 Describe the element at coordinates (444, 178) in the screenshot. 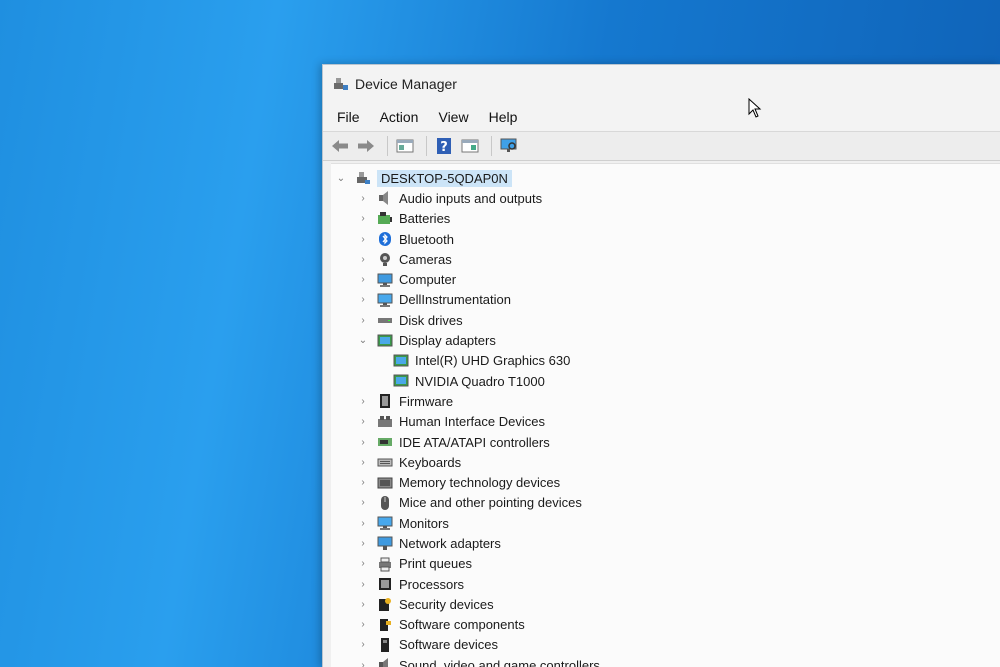

I see `computer-name: DESKTOP-5QDAP0N` at that location.